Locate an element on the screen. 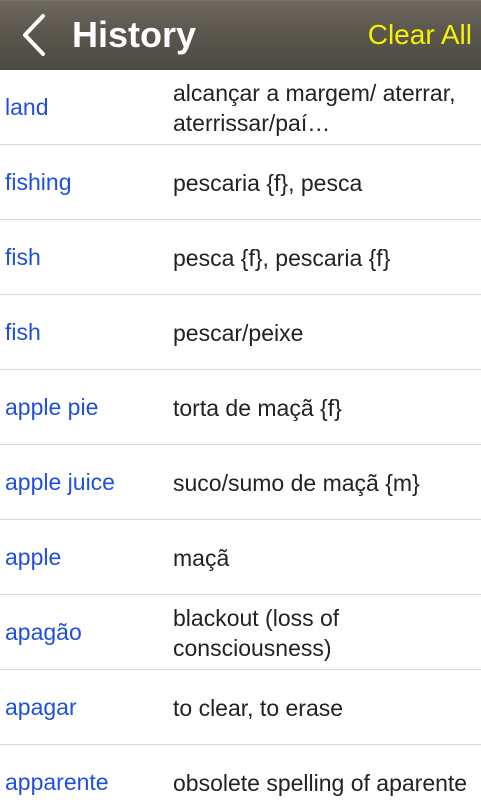  back-button is located at coordinates (34, 35).